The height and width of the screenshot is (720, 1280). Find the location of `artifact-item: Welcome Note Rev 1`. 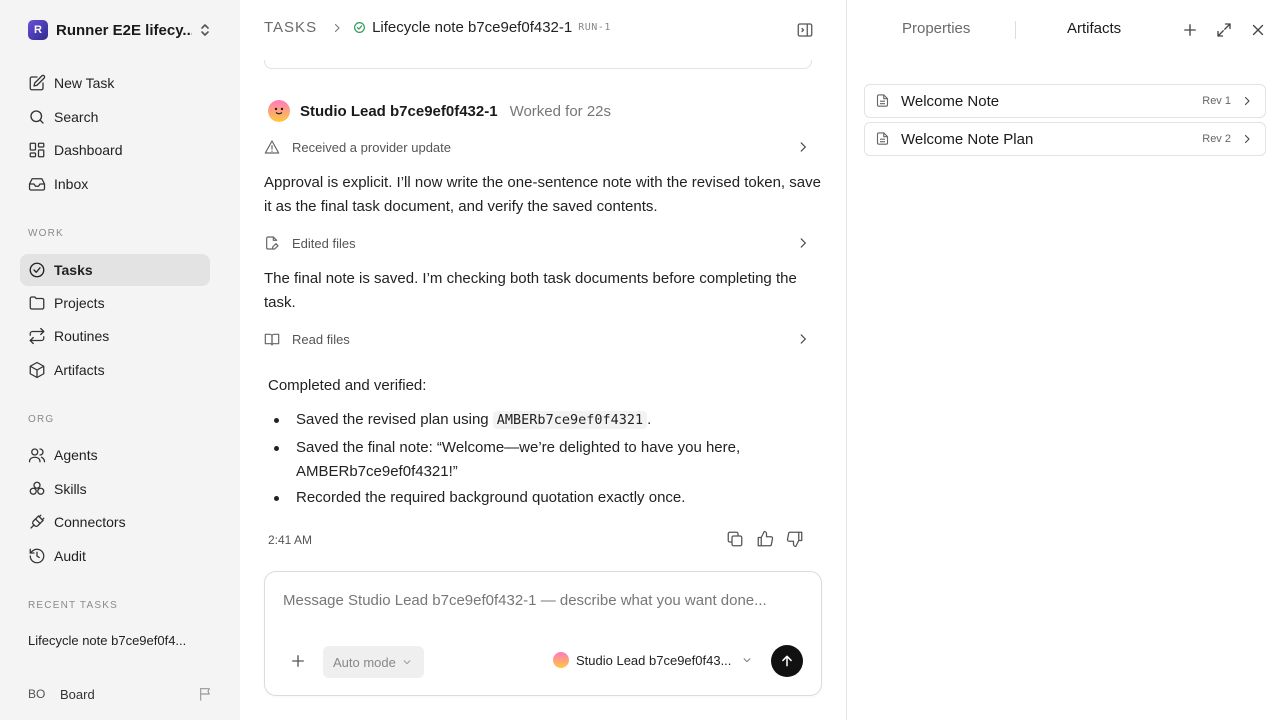

artifact-item: Welcome Note Rev 1 is located at coordinates (1065, 101).